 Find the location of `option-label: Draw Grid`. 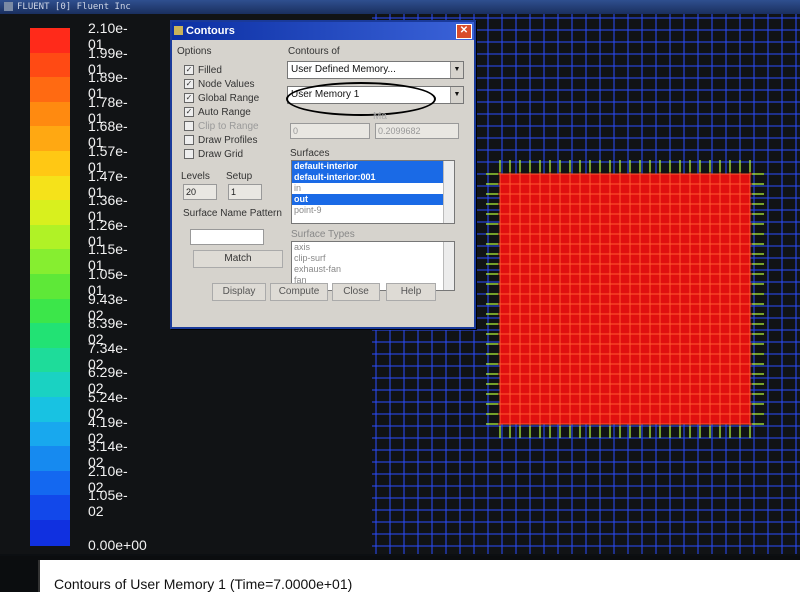

option-label: Draw Grid is located at coordinates (221, 154).